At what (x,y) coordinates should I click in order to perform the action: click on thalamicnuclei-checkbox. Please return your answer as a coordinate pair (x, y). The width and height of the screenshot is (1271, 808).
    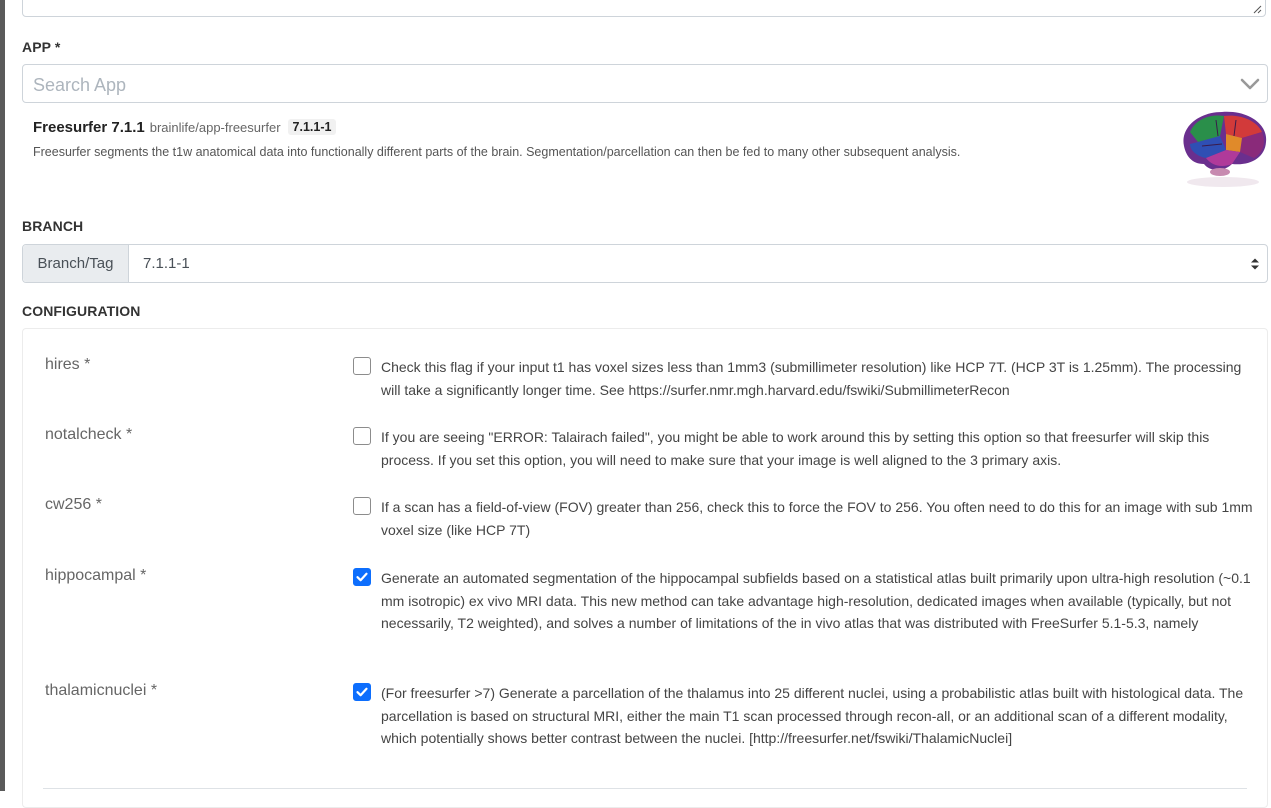
    Looking at the image, I should click on (362, 692).